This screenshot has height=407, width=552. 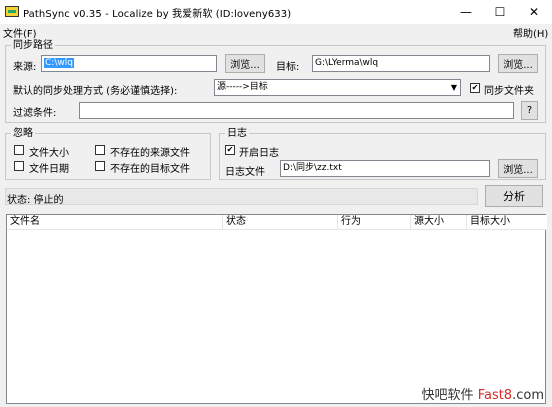 What do you see at coordinates (374, 222) in the screenshot?
I see `column-action: 行为` at bounding box center [374, 222].